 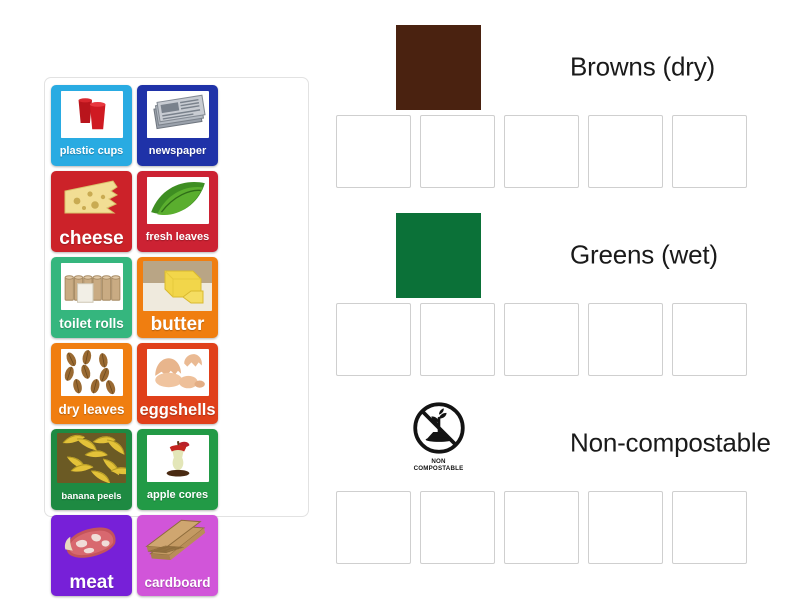 What do you see at coordinates (177, 372) in the screenshot?
I see `broken-eggshells-icon` at bounding box center [177, 372].